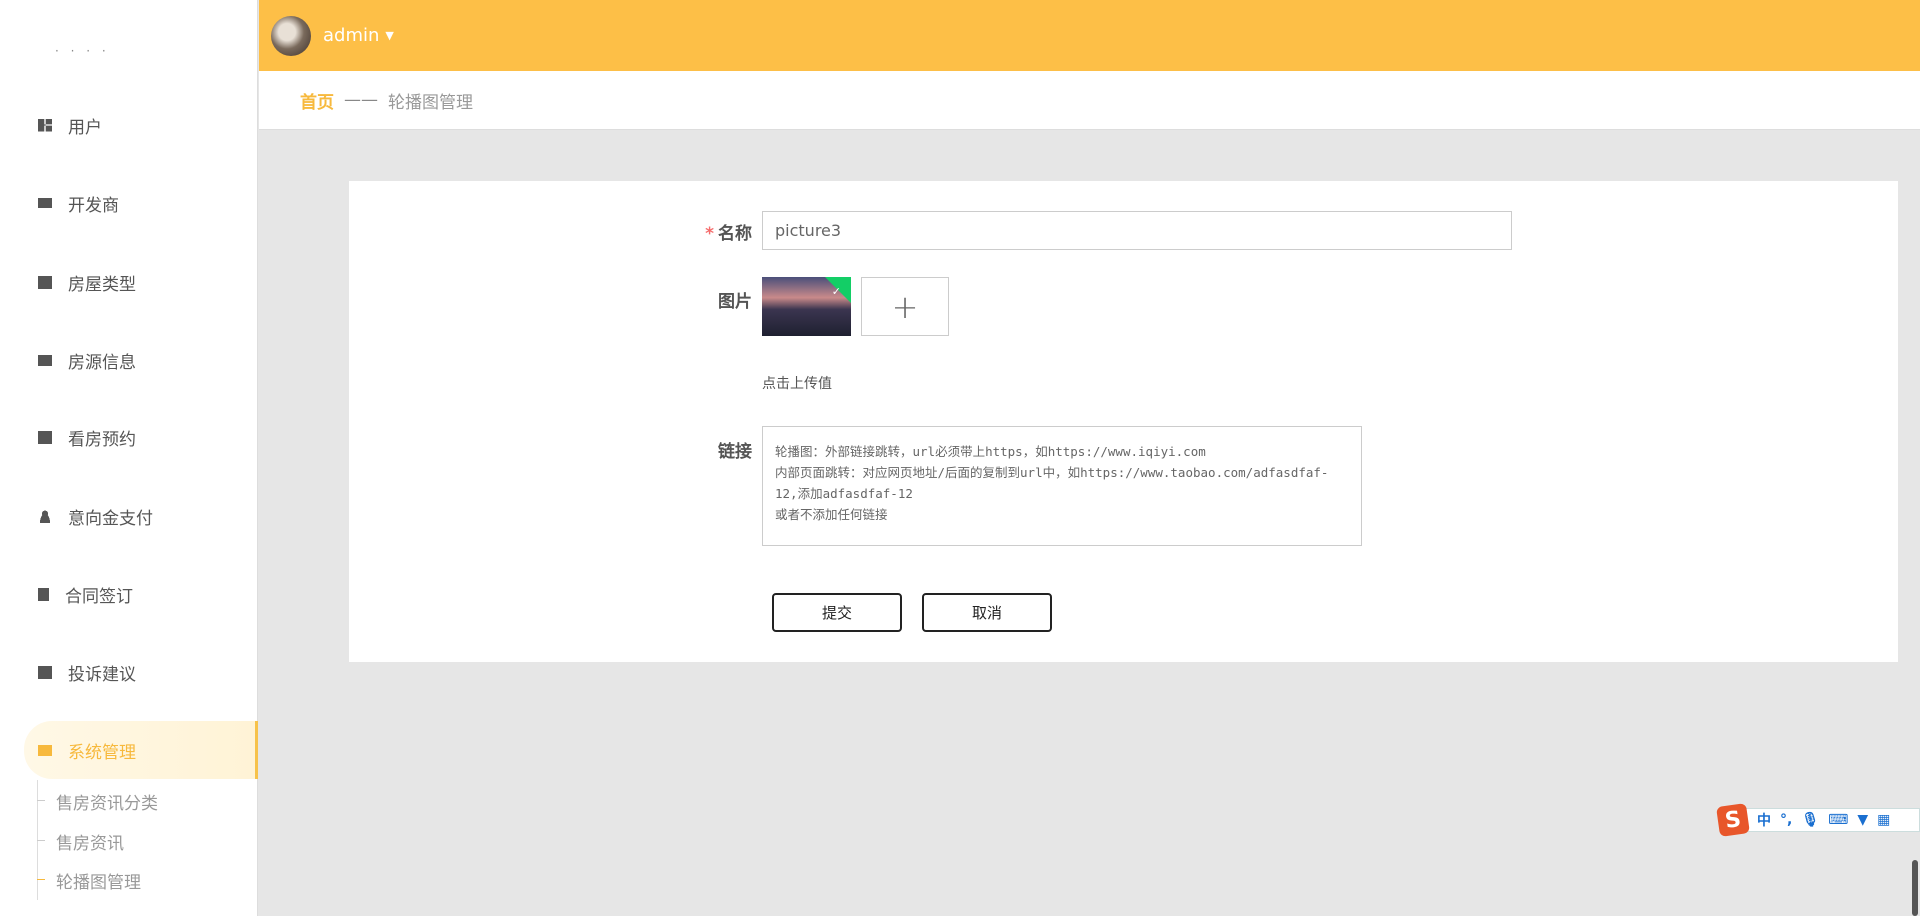  What do you see at coordinates (837, 612) in the screenshot?
I see `submit-button: 提交` at bounding box center [837, 612].